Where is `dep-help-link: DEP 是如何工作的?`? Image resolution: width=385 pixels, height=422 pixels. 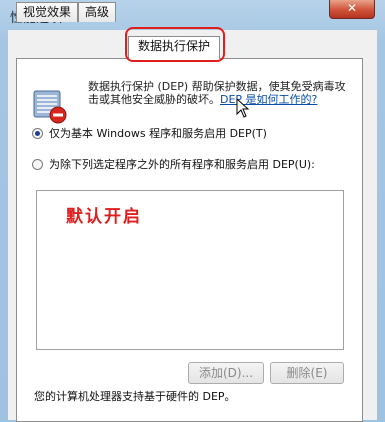
dep-help-link: DEP 是如何工作的? is located at coordinates (268, 99).